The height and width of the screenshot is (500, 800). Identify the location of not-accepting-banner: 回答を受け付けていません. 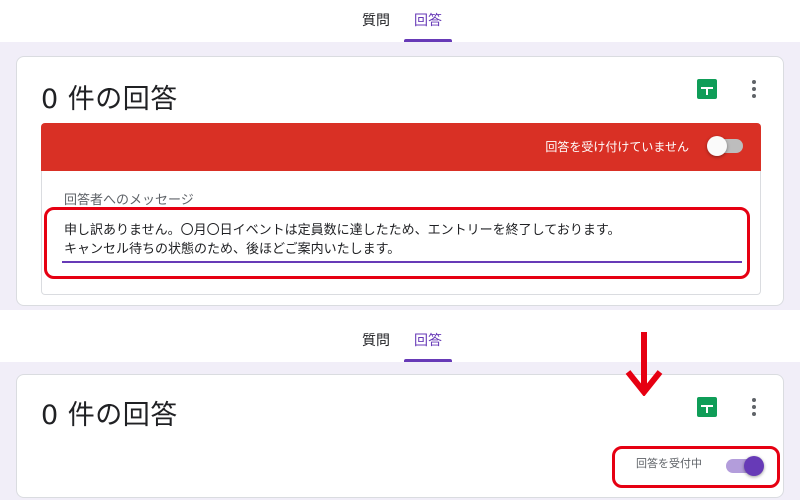
(401, 147).